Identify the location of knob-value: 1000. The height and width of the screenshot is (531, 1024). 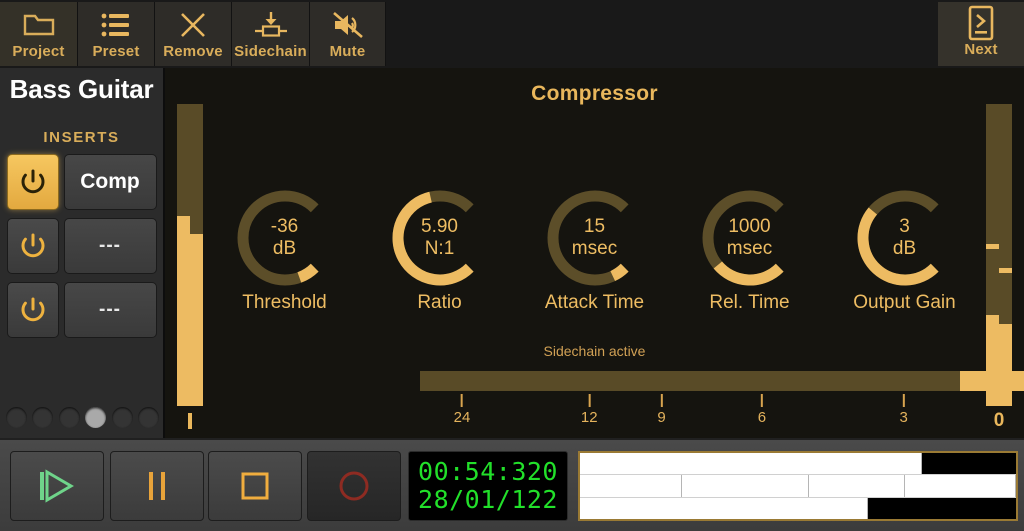
(749, 226).